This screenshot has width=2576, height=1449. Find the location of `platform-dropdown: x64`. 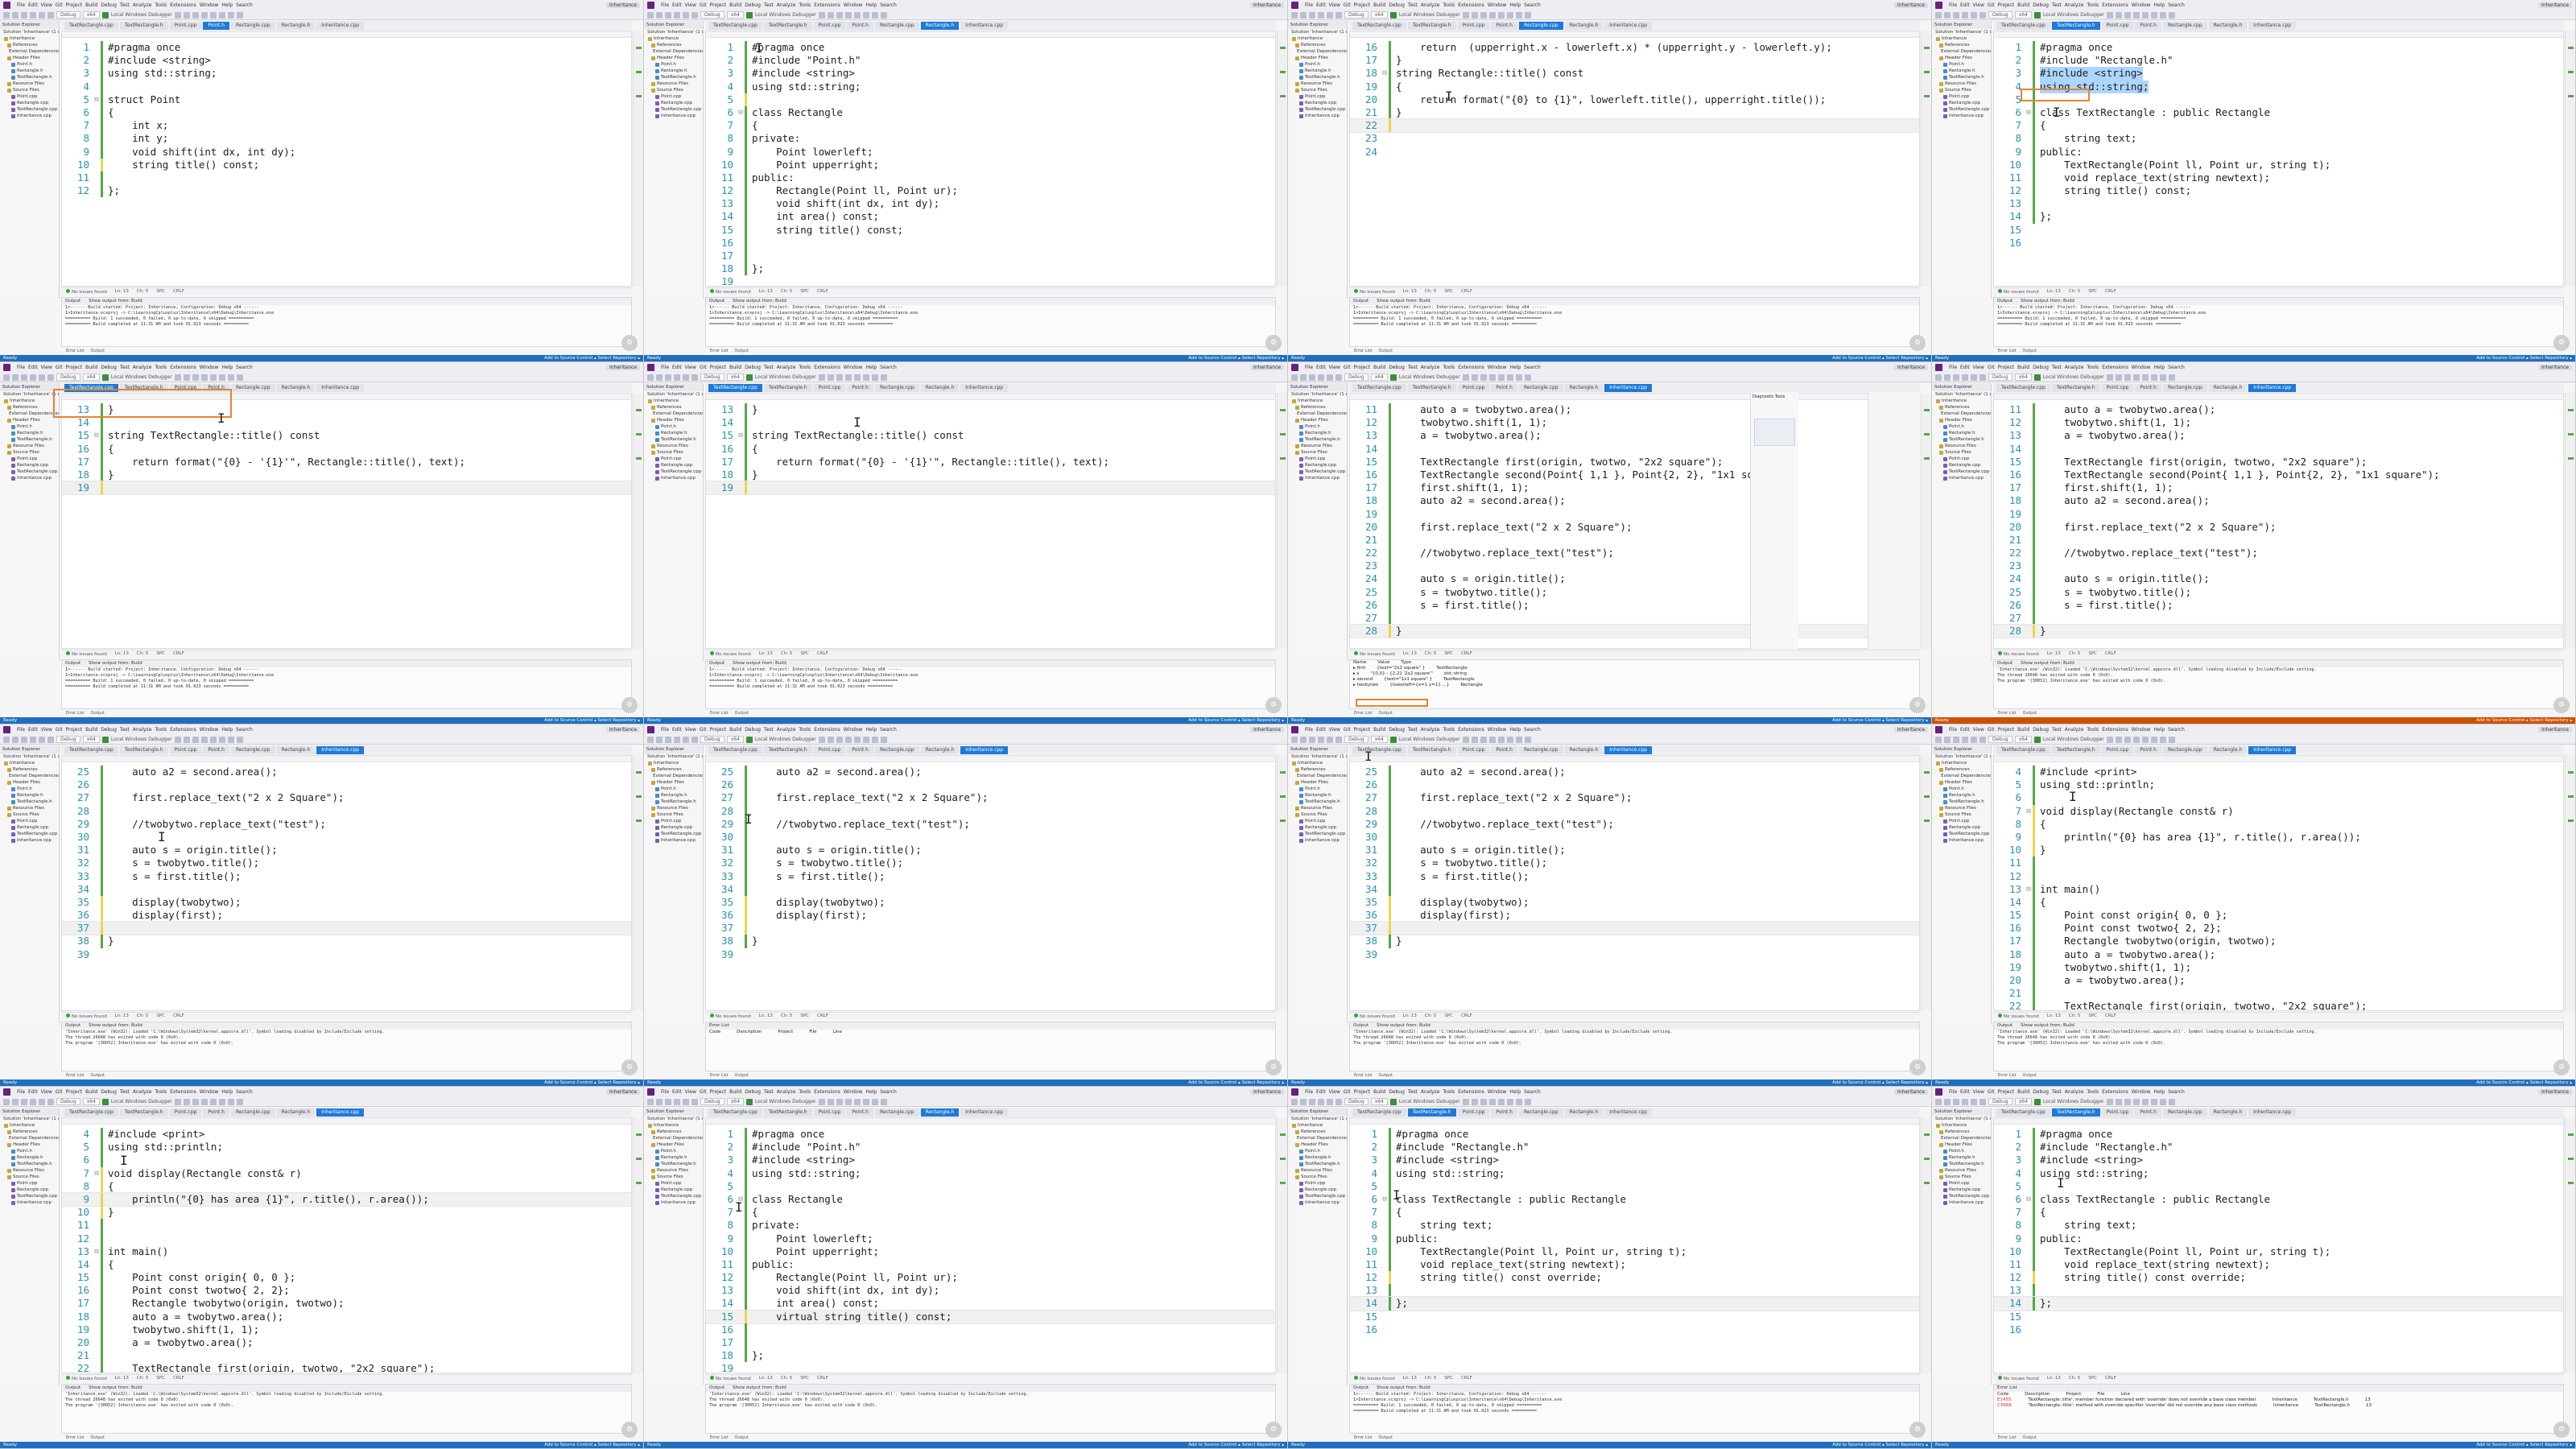

platform-dropdown: x64 is located at coordinates (91, 377).